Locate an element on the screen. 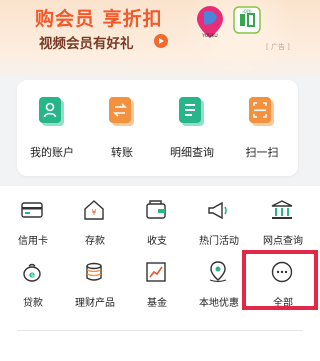  scan-icon is located at coordinates (261, 111).